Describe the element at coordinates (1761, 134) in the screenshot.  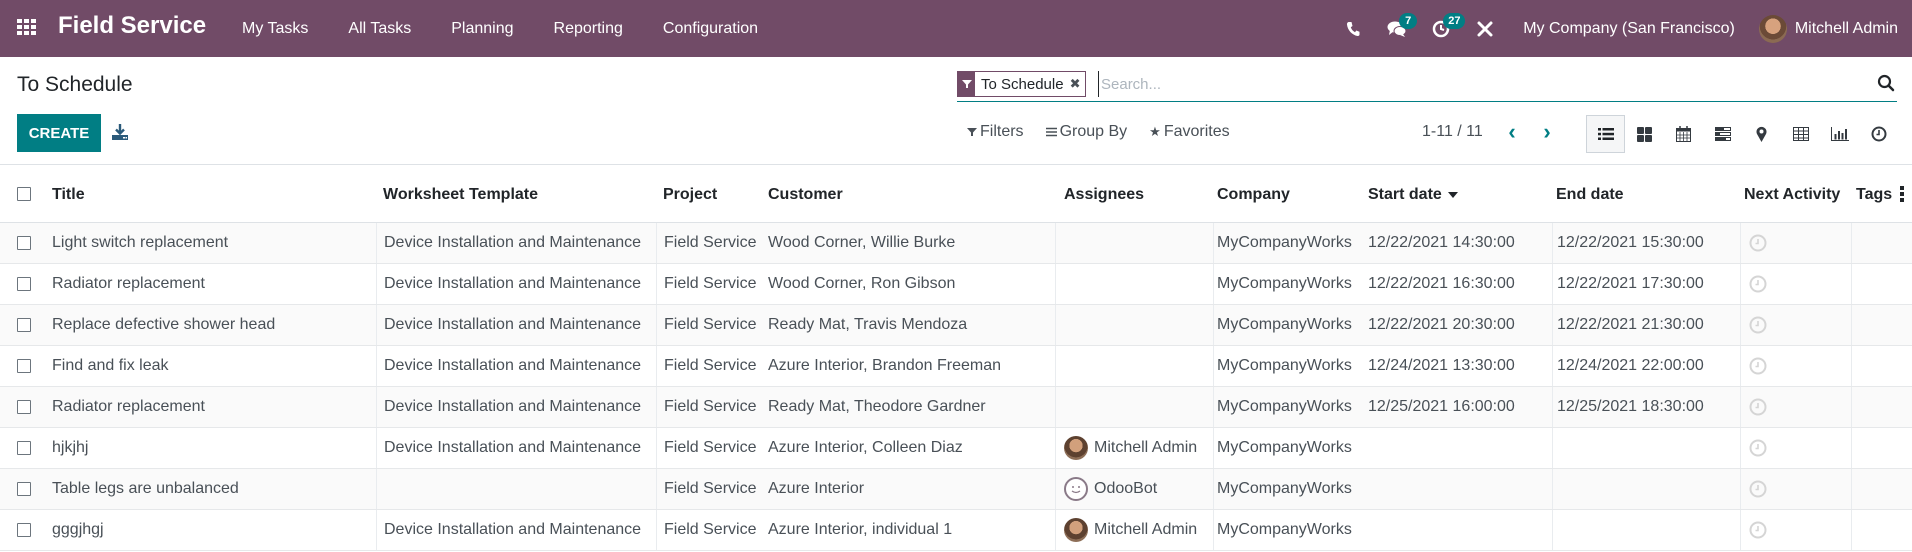
I see `map-view-icon` at that location.